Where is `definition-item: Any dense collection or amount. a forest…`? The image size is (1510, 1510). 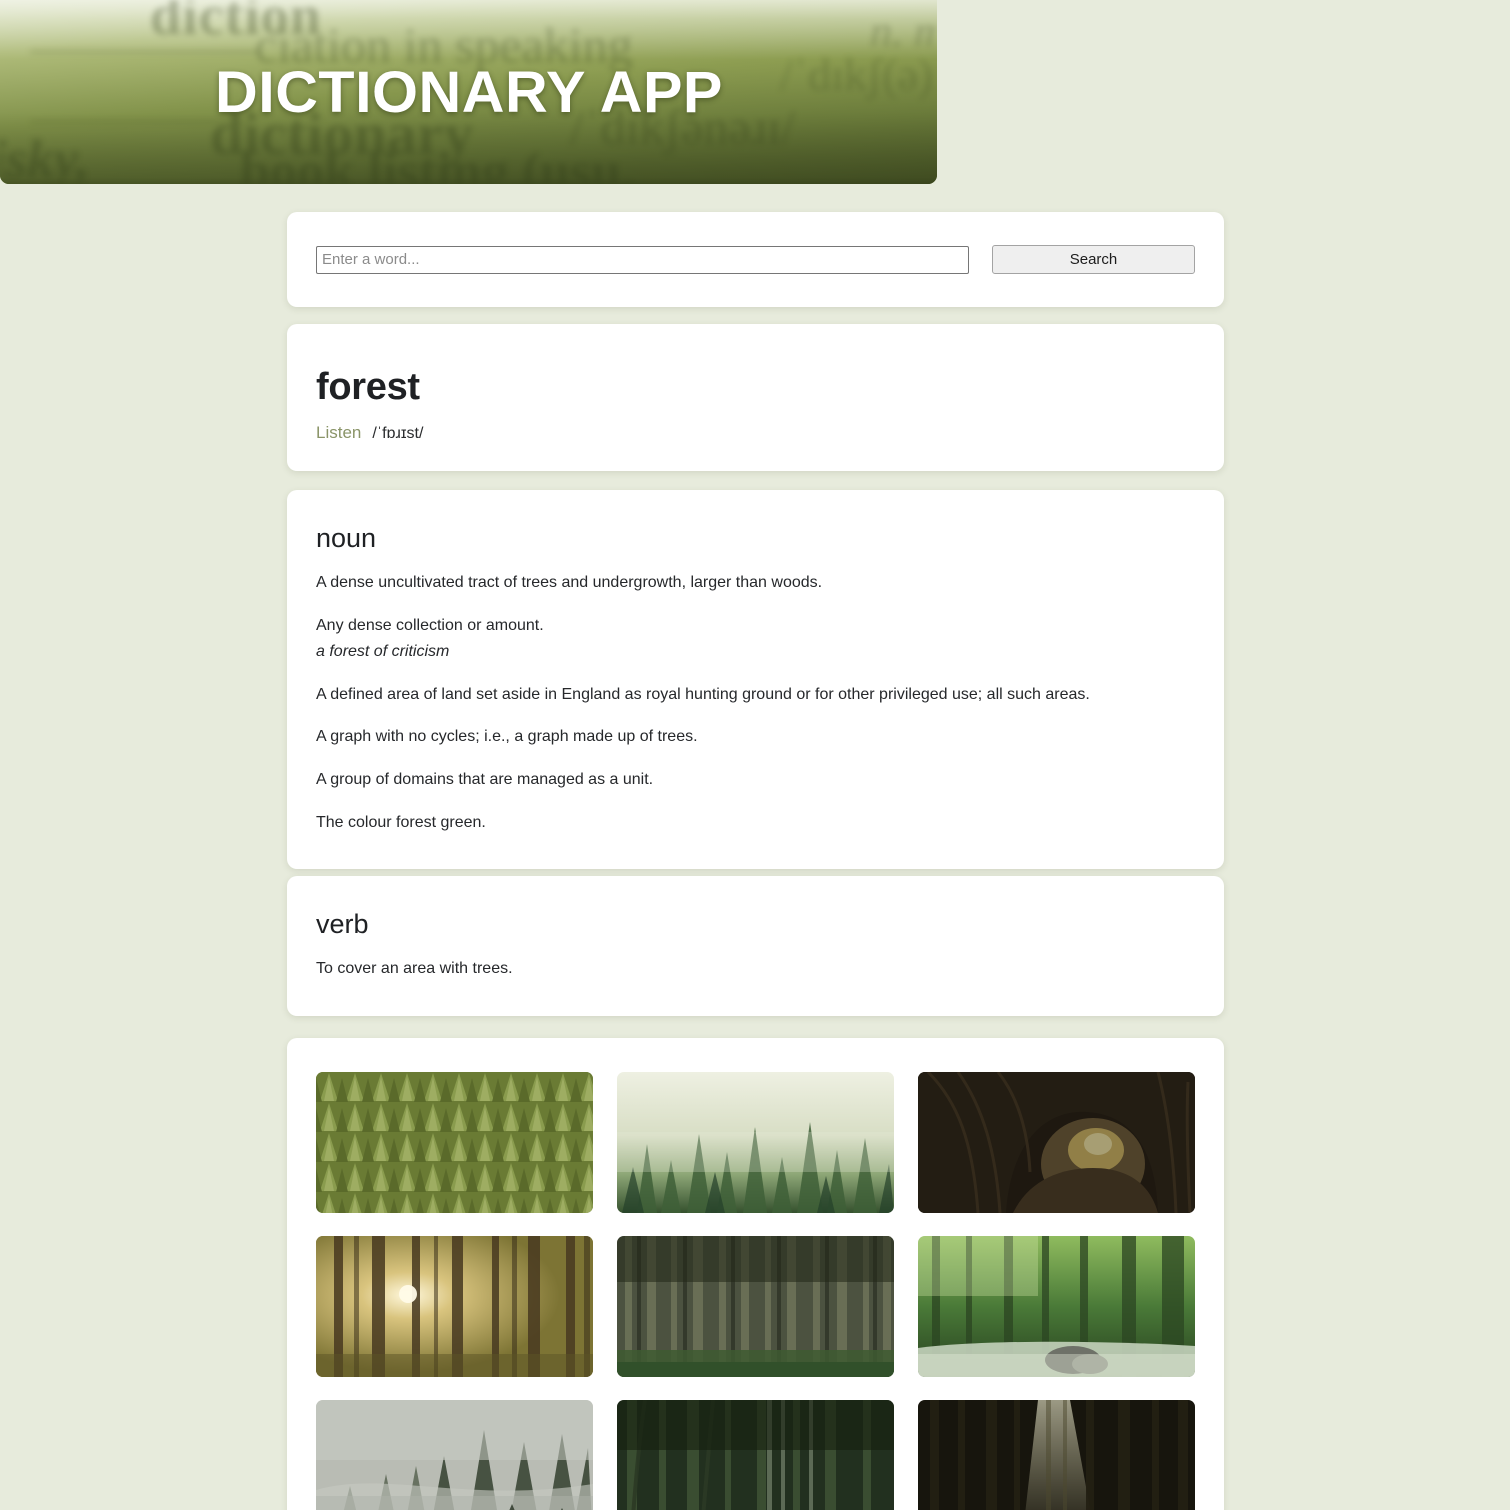 definition-item: Any dense collection or amount. a forest… is located at coordinates (755, 639).